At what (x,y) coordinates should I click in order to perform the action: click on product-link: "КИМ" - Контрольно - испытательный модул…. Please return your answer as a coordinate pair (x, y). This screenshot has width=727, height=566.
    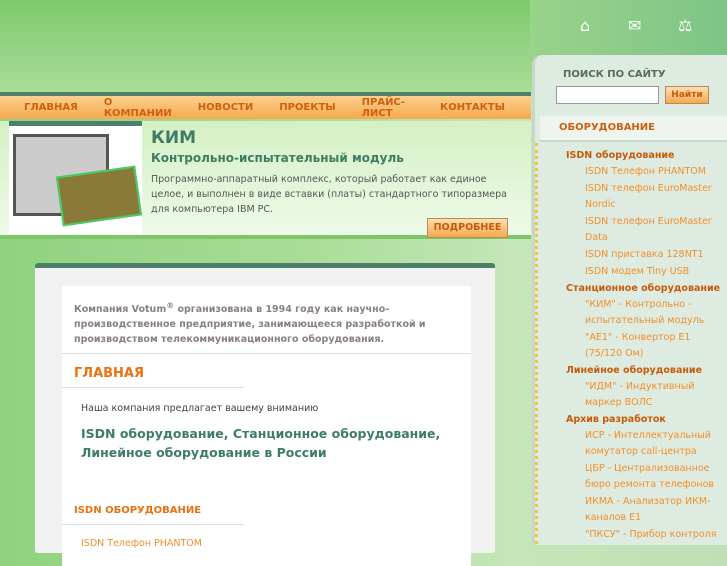
    Looking at the image, I should click on (656, 313).